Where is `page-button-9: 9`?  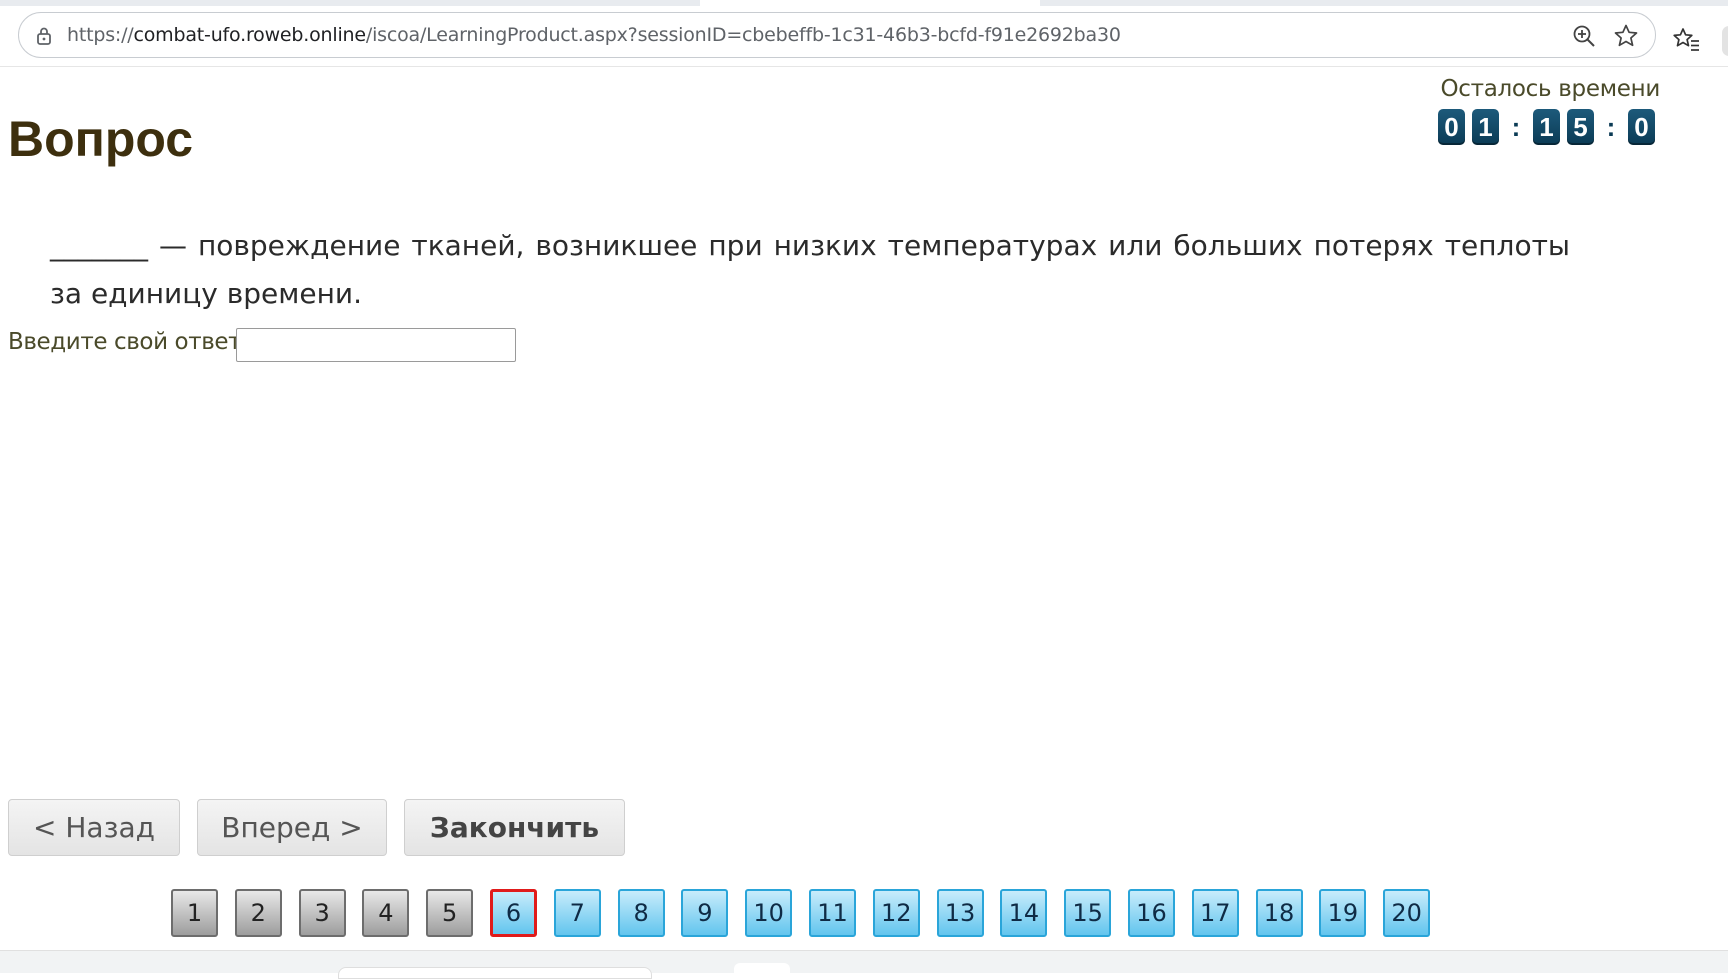
page-button-9: 9 is located at coordinates (705, 913).